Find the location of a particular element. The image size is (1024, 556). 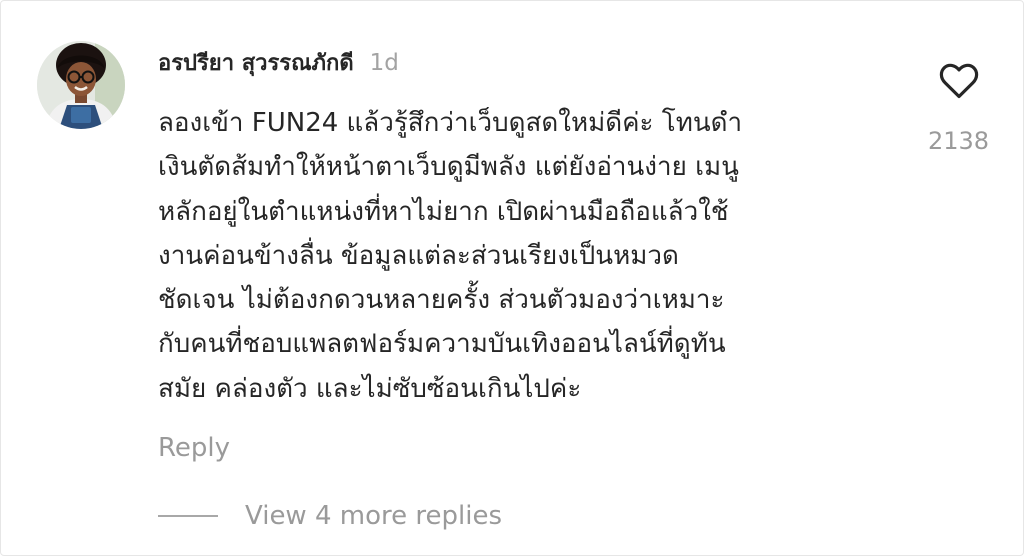

view-more-replies-button: View 4 more replies is located at coordinates (330, 516).